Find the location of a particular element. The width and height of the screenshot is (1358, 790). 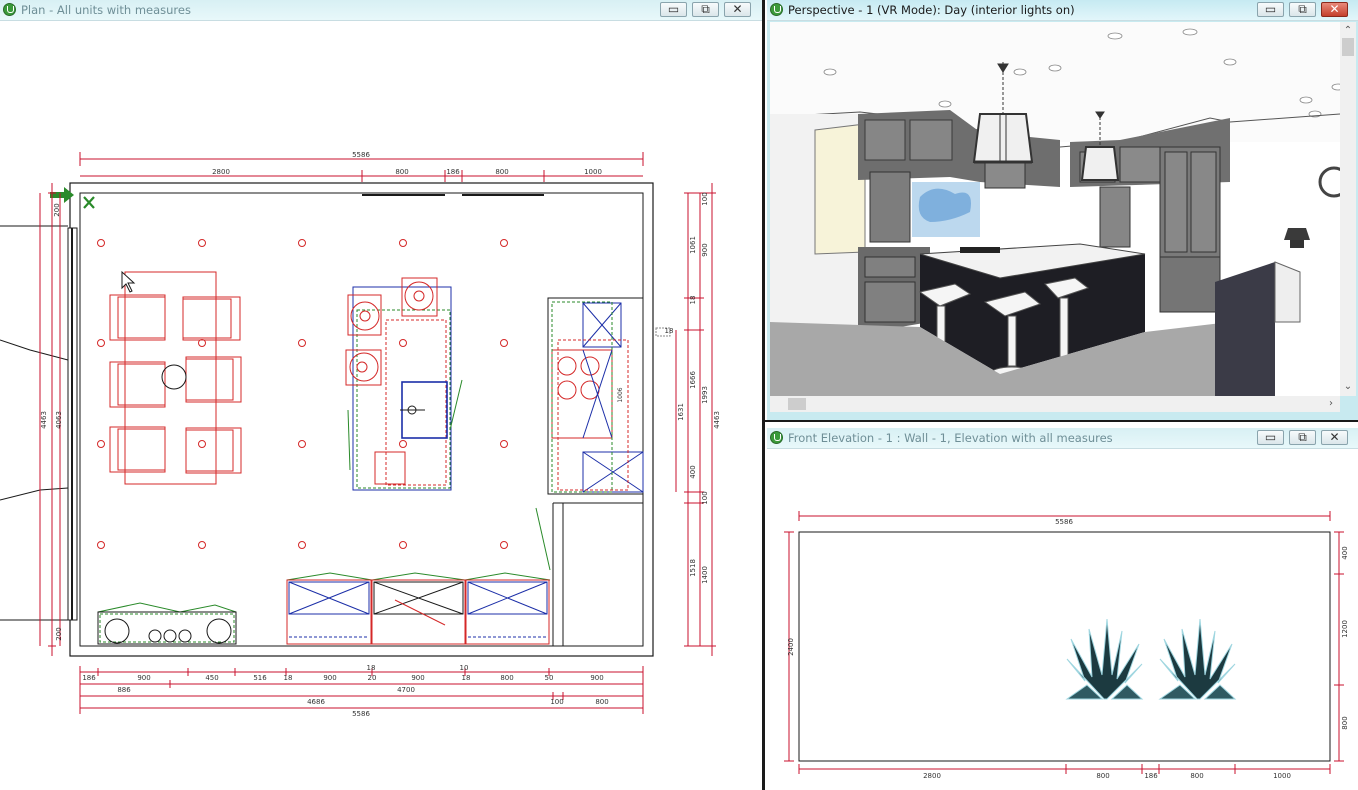

dim-bottom-2-a: 886 is located at coordinates (124, 690).